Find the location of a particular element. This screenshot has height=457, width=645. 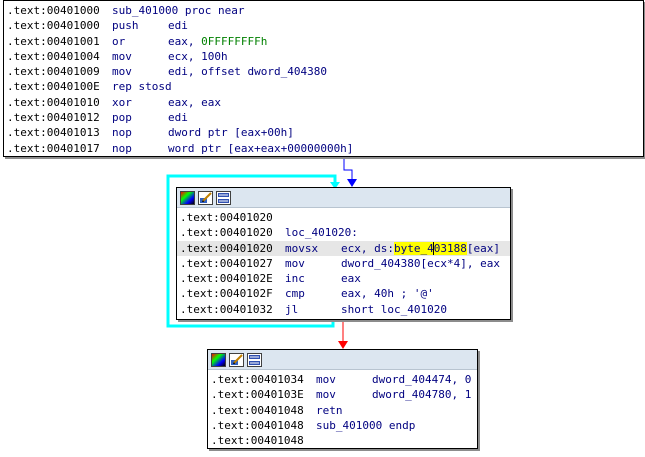

line-immediate: 0FFFFFFFFh is located at coordinates (234, 41).